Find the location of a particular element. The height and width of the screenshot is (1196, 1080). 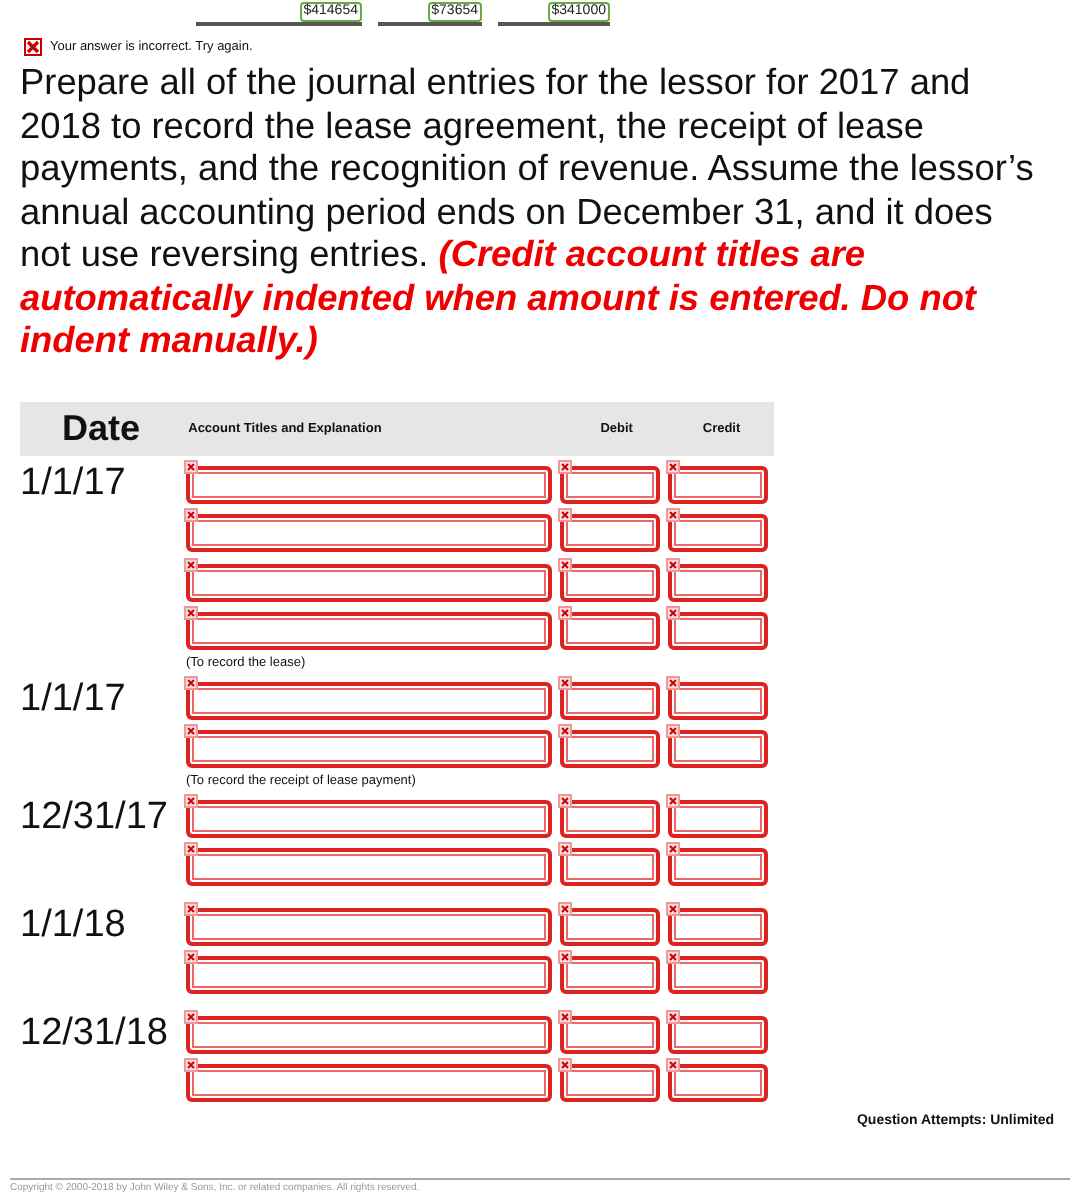

entry-date: 12/31/18 is located at coordinates (94, 1032).